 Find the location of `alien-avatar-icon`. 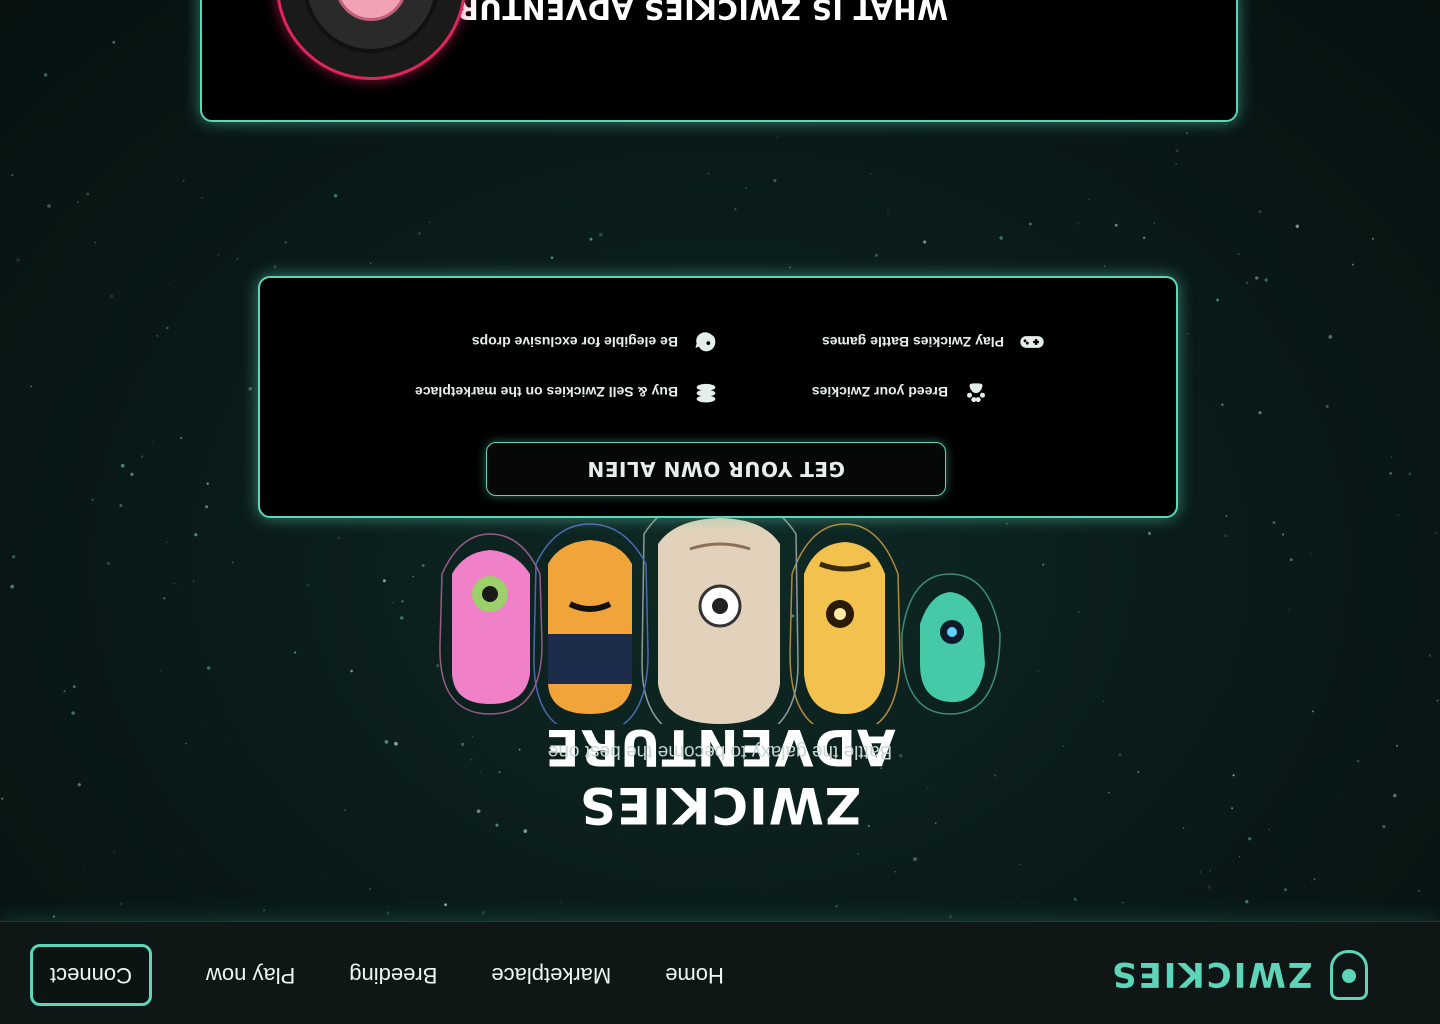

alien-avatar-icon is located at coordinates (371, 40).